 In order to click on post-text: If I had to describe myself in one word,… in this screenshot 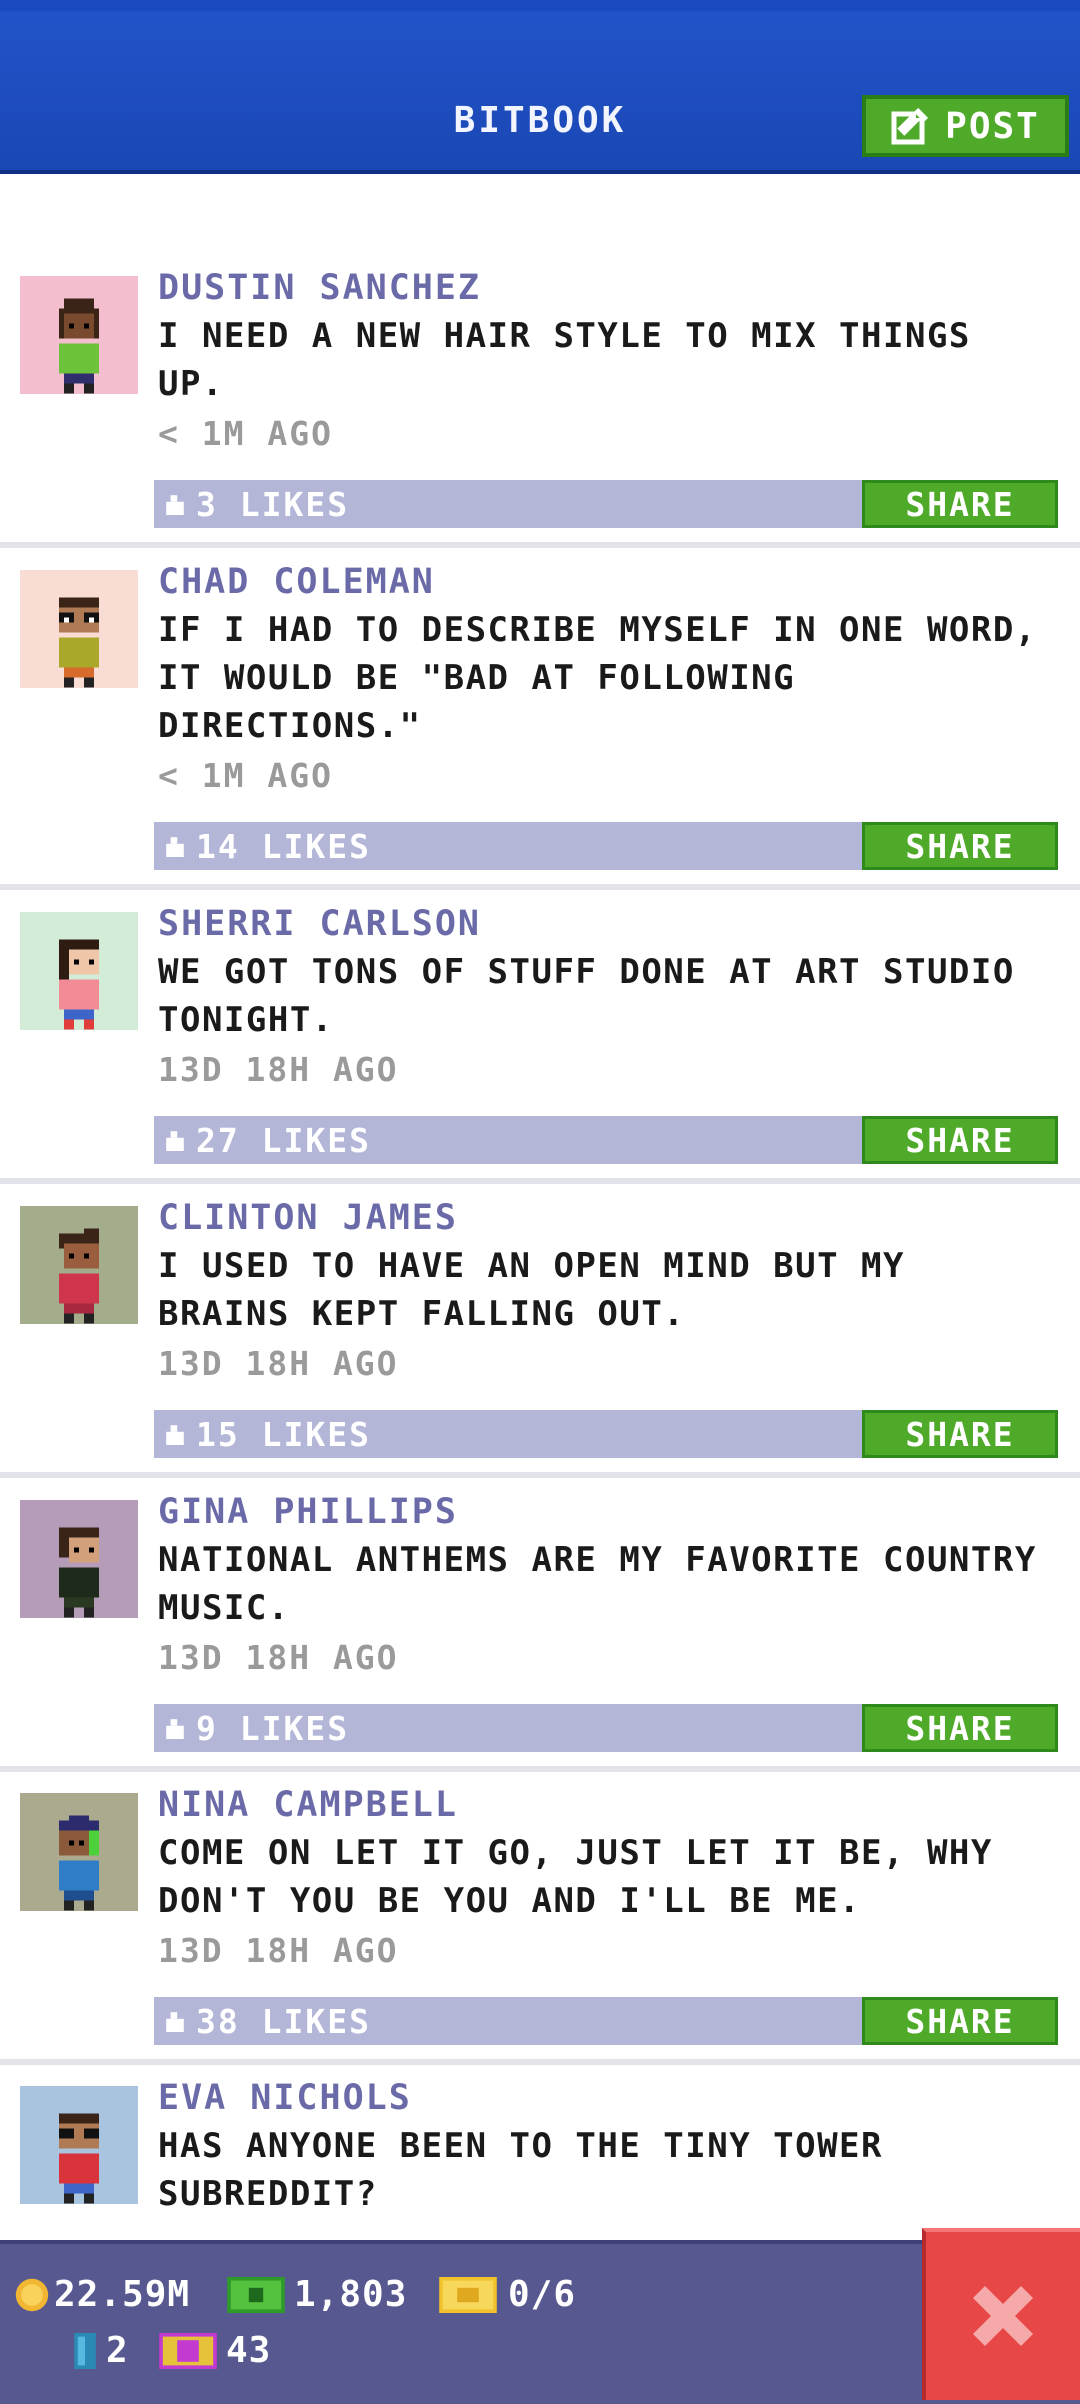, I will do `click(597, 678)`.